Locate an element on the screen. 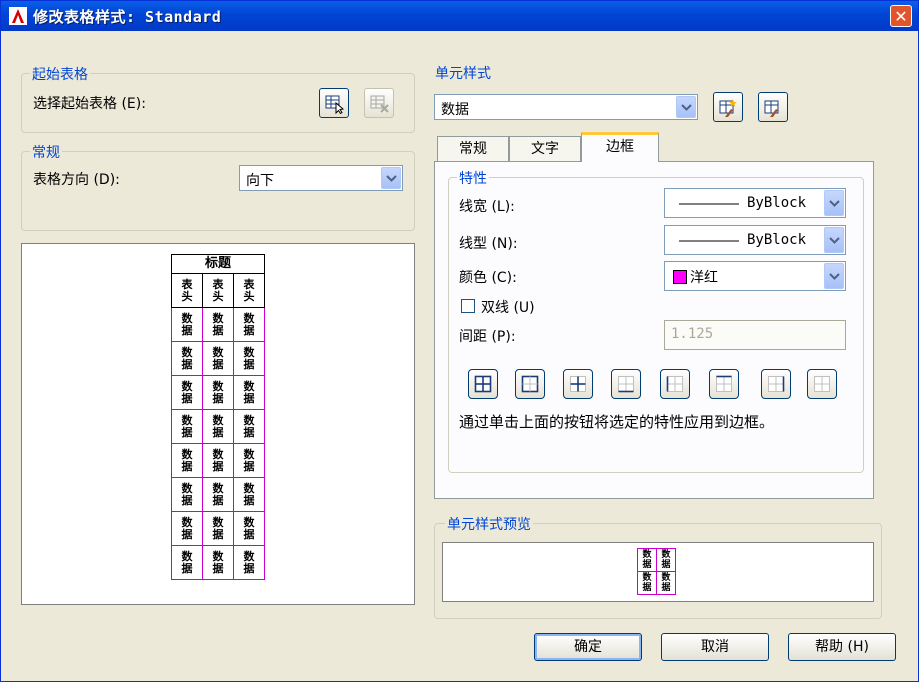  right-border-icon is located at coordinates (776, 384).